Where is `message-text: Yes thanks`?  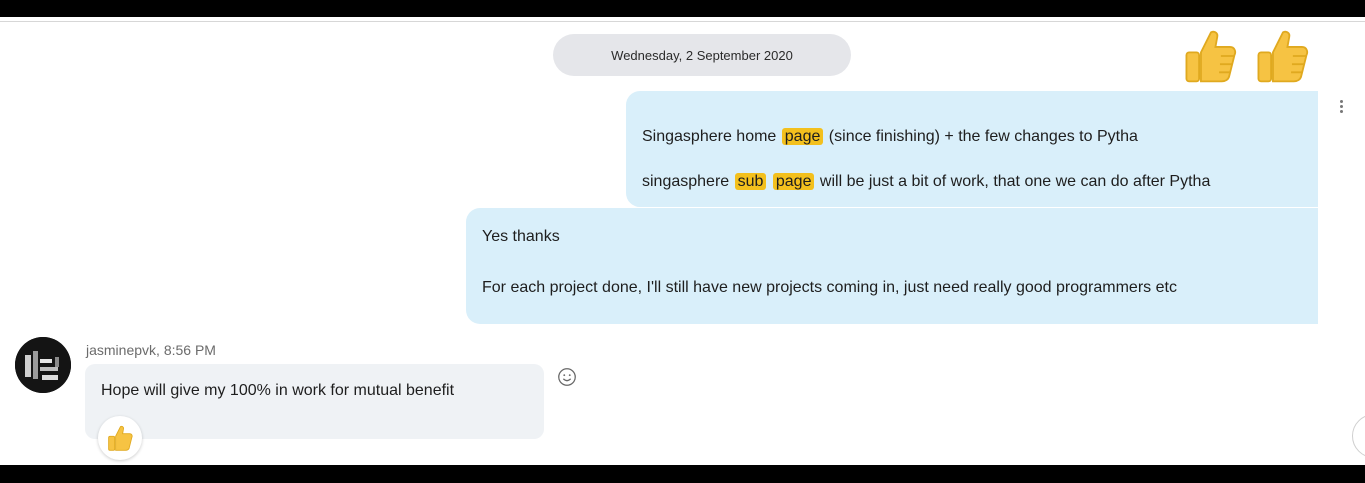
message-text: Yes thanks is located at coordinates (521, 236).